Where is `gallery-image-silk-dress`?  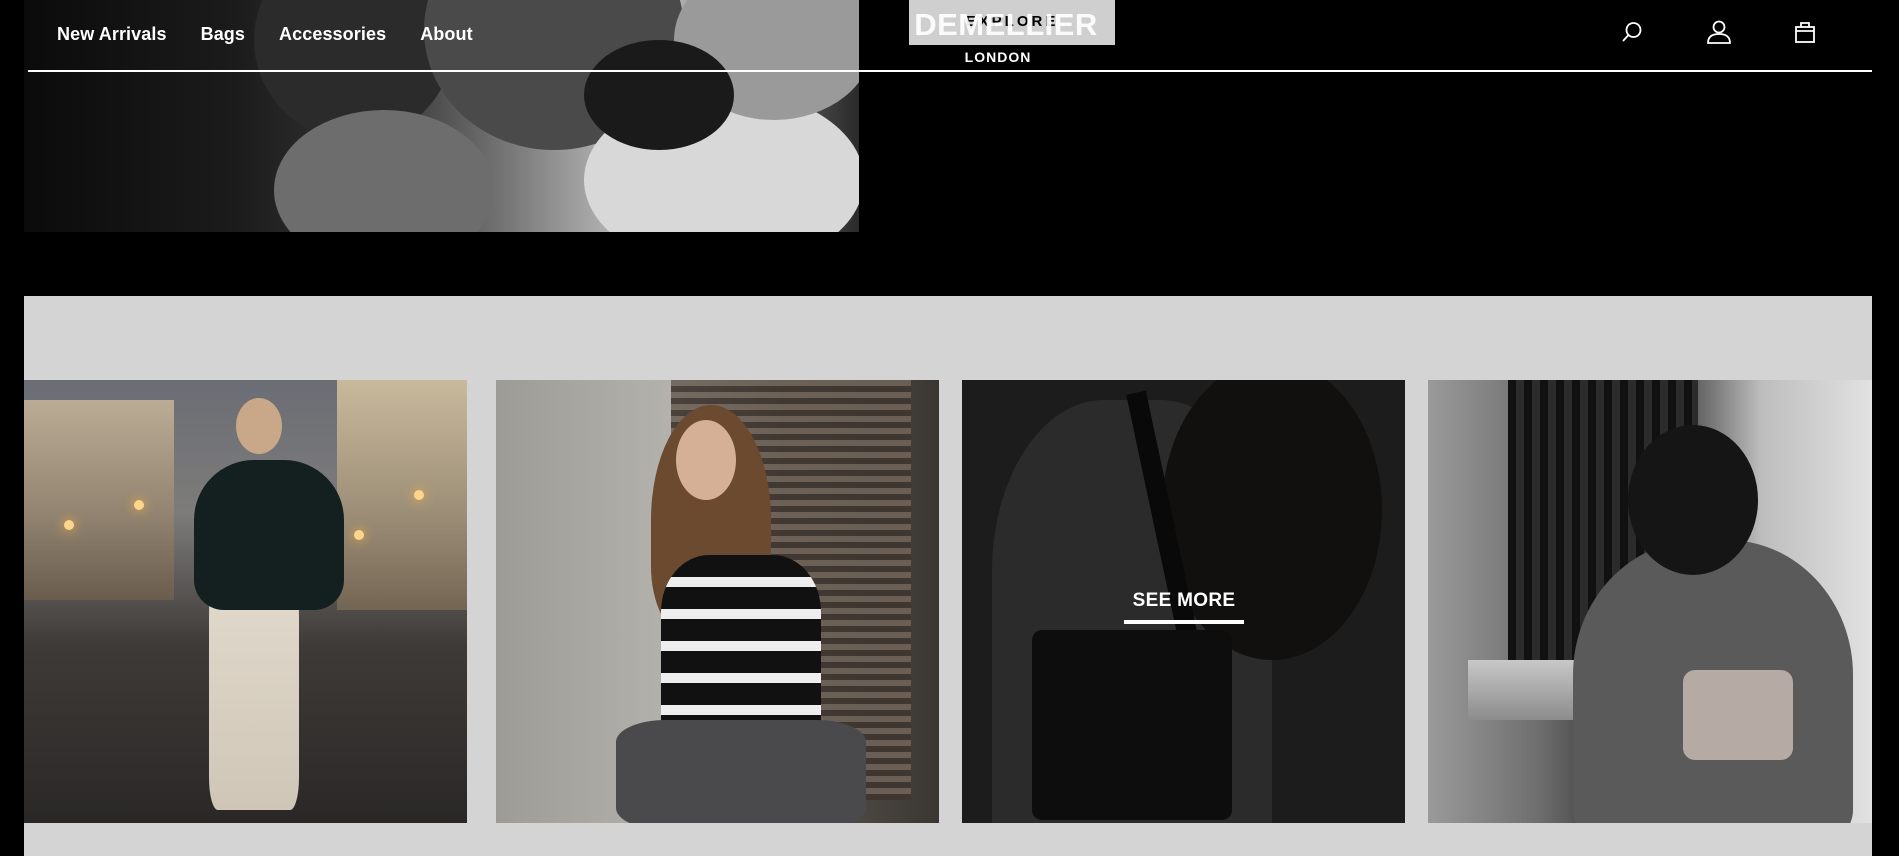
gallery-image-silk-dress is located at coordinates (245, 601).